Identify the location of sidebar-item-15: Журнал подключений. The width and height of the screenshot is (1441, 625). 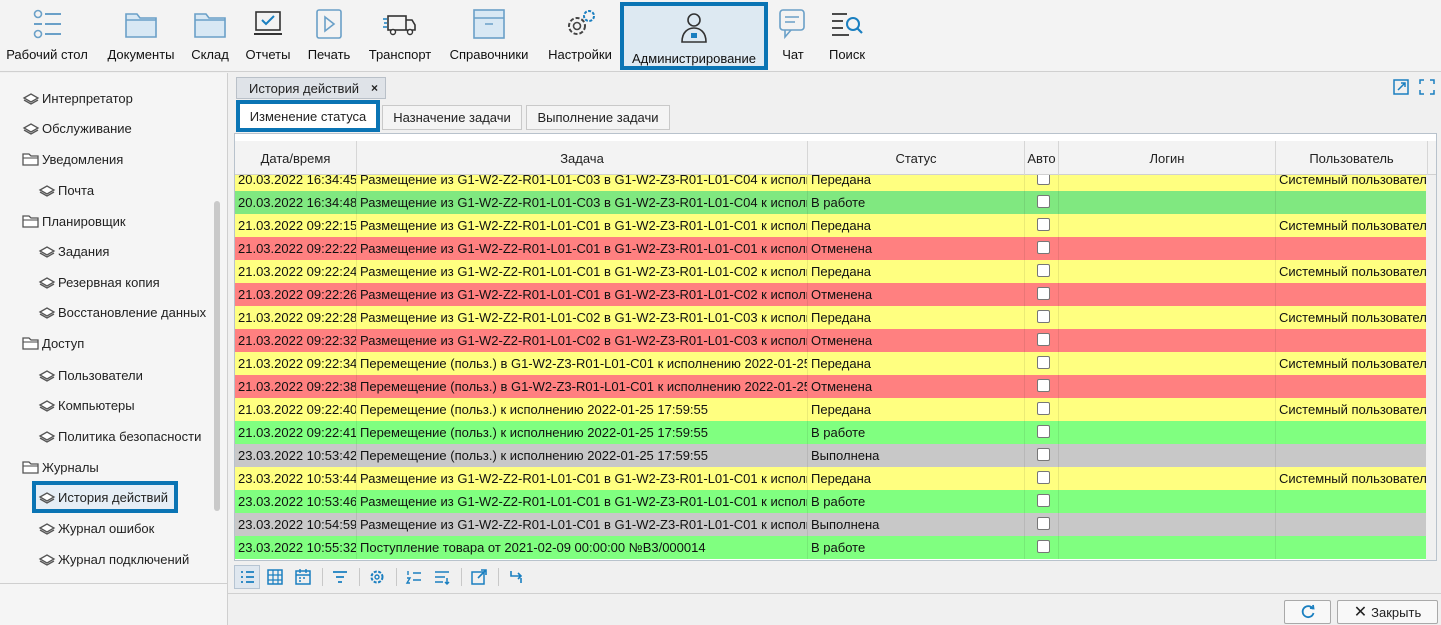
(113, 559).